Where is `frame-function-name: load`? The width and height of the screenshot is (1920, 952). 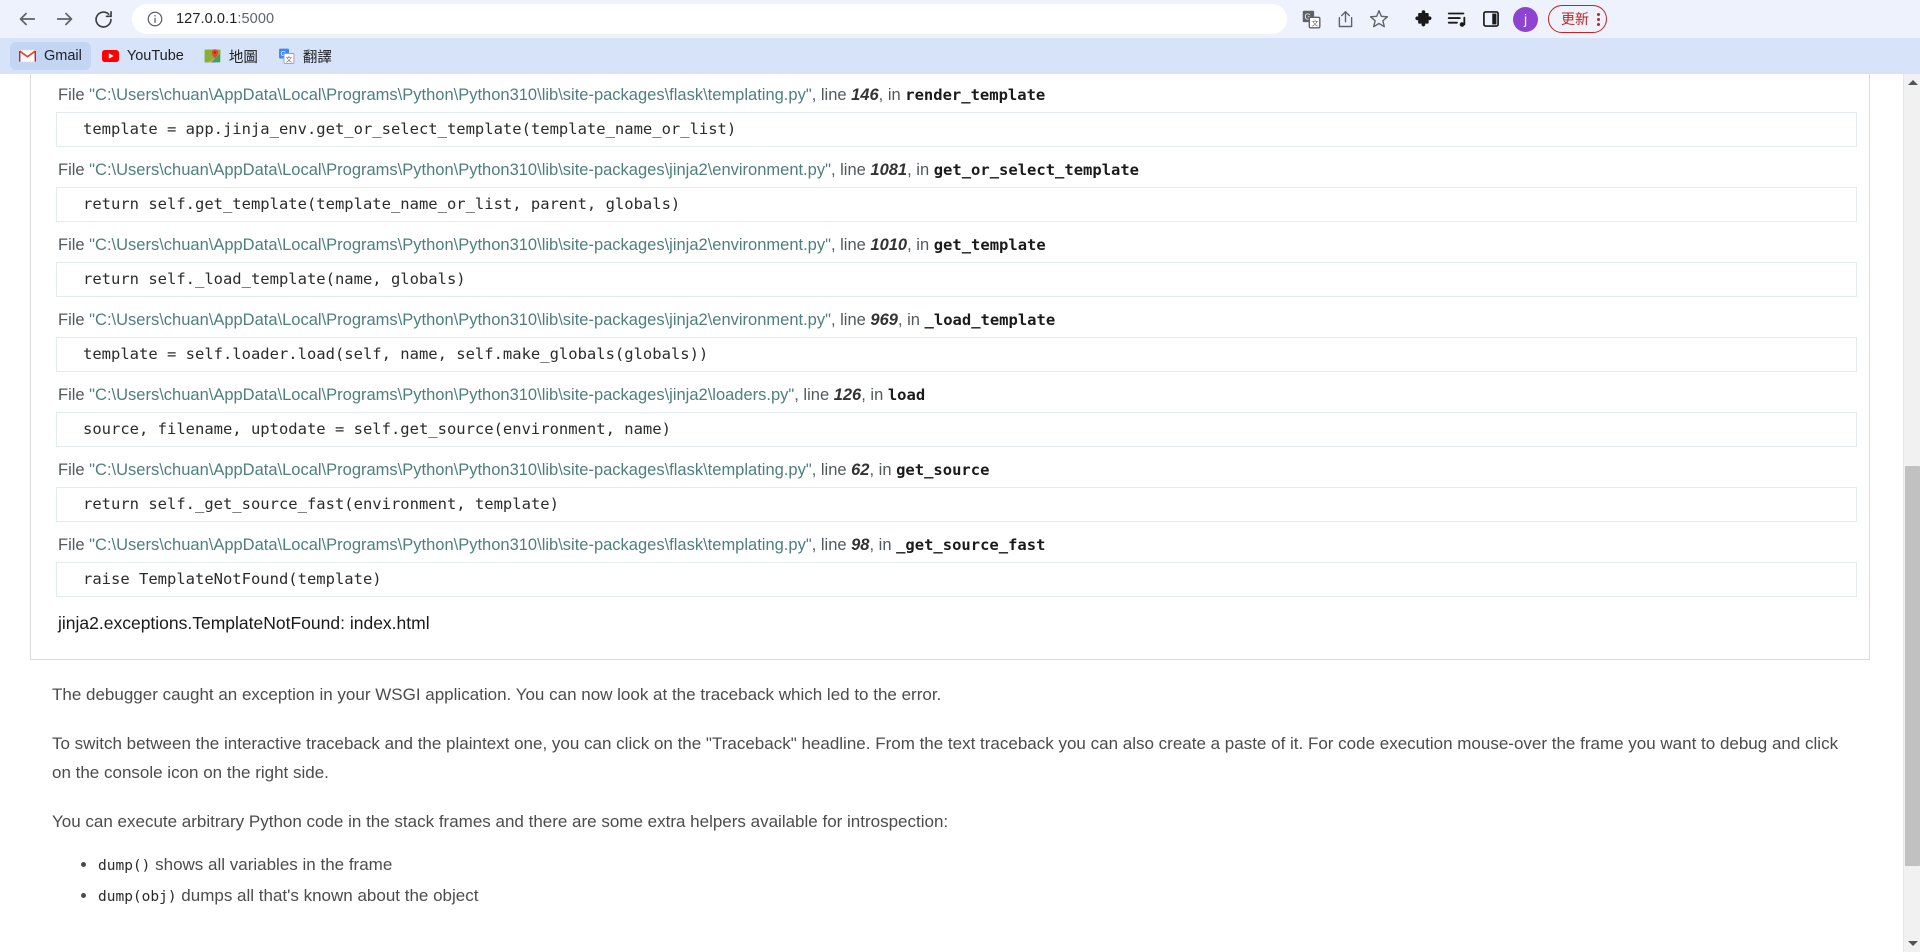 frame-function-name: load is located at coordinates (906, 395).